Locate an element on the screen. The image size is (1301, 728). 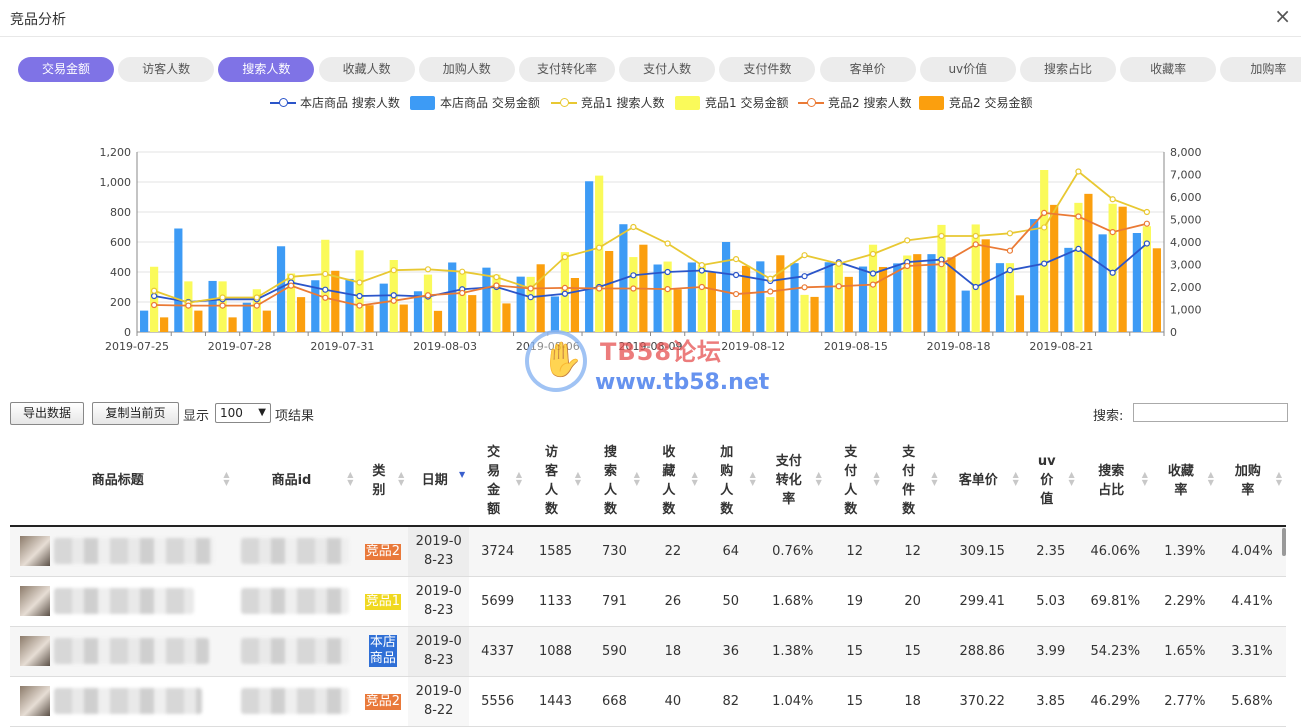
x-tick-label: 2019-07-31 is located at coordinates (342, 346).